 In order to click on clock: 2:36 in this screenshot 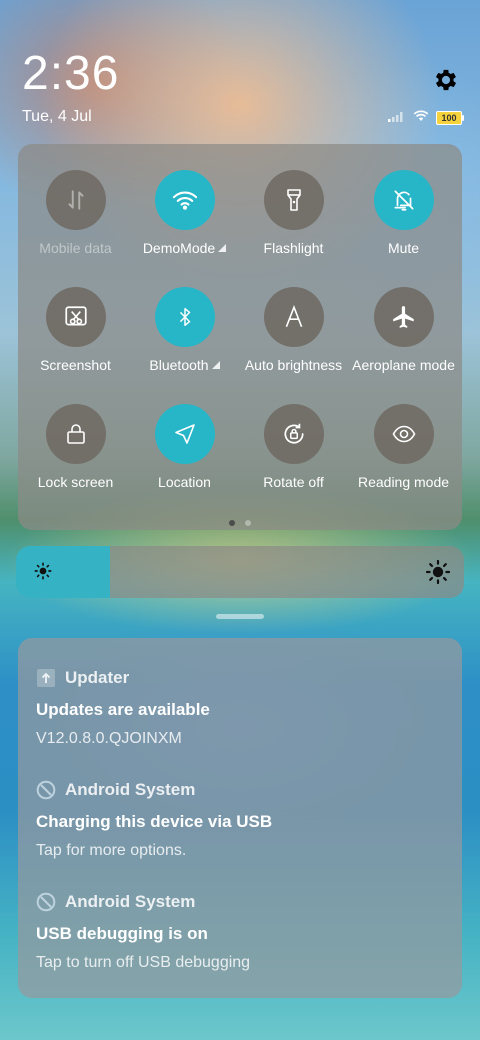, I will do `click(70, 74)`.